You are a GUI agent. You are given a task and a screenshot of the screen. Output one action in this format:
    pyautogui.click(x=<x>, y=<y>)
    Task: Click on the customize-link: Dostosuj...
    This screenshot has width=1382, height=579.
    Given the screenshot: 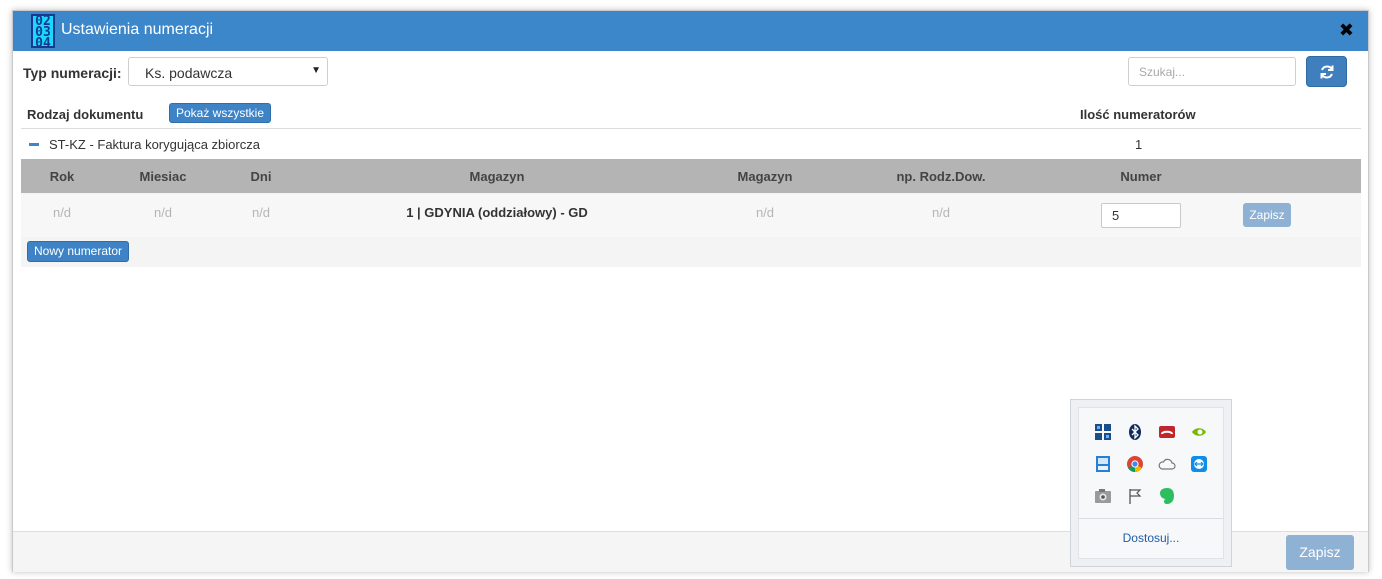 What is the action you would take?
    pyautogui.click(x=1151, y=538)
    